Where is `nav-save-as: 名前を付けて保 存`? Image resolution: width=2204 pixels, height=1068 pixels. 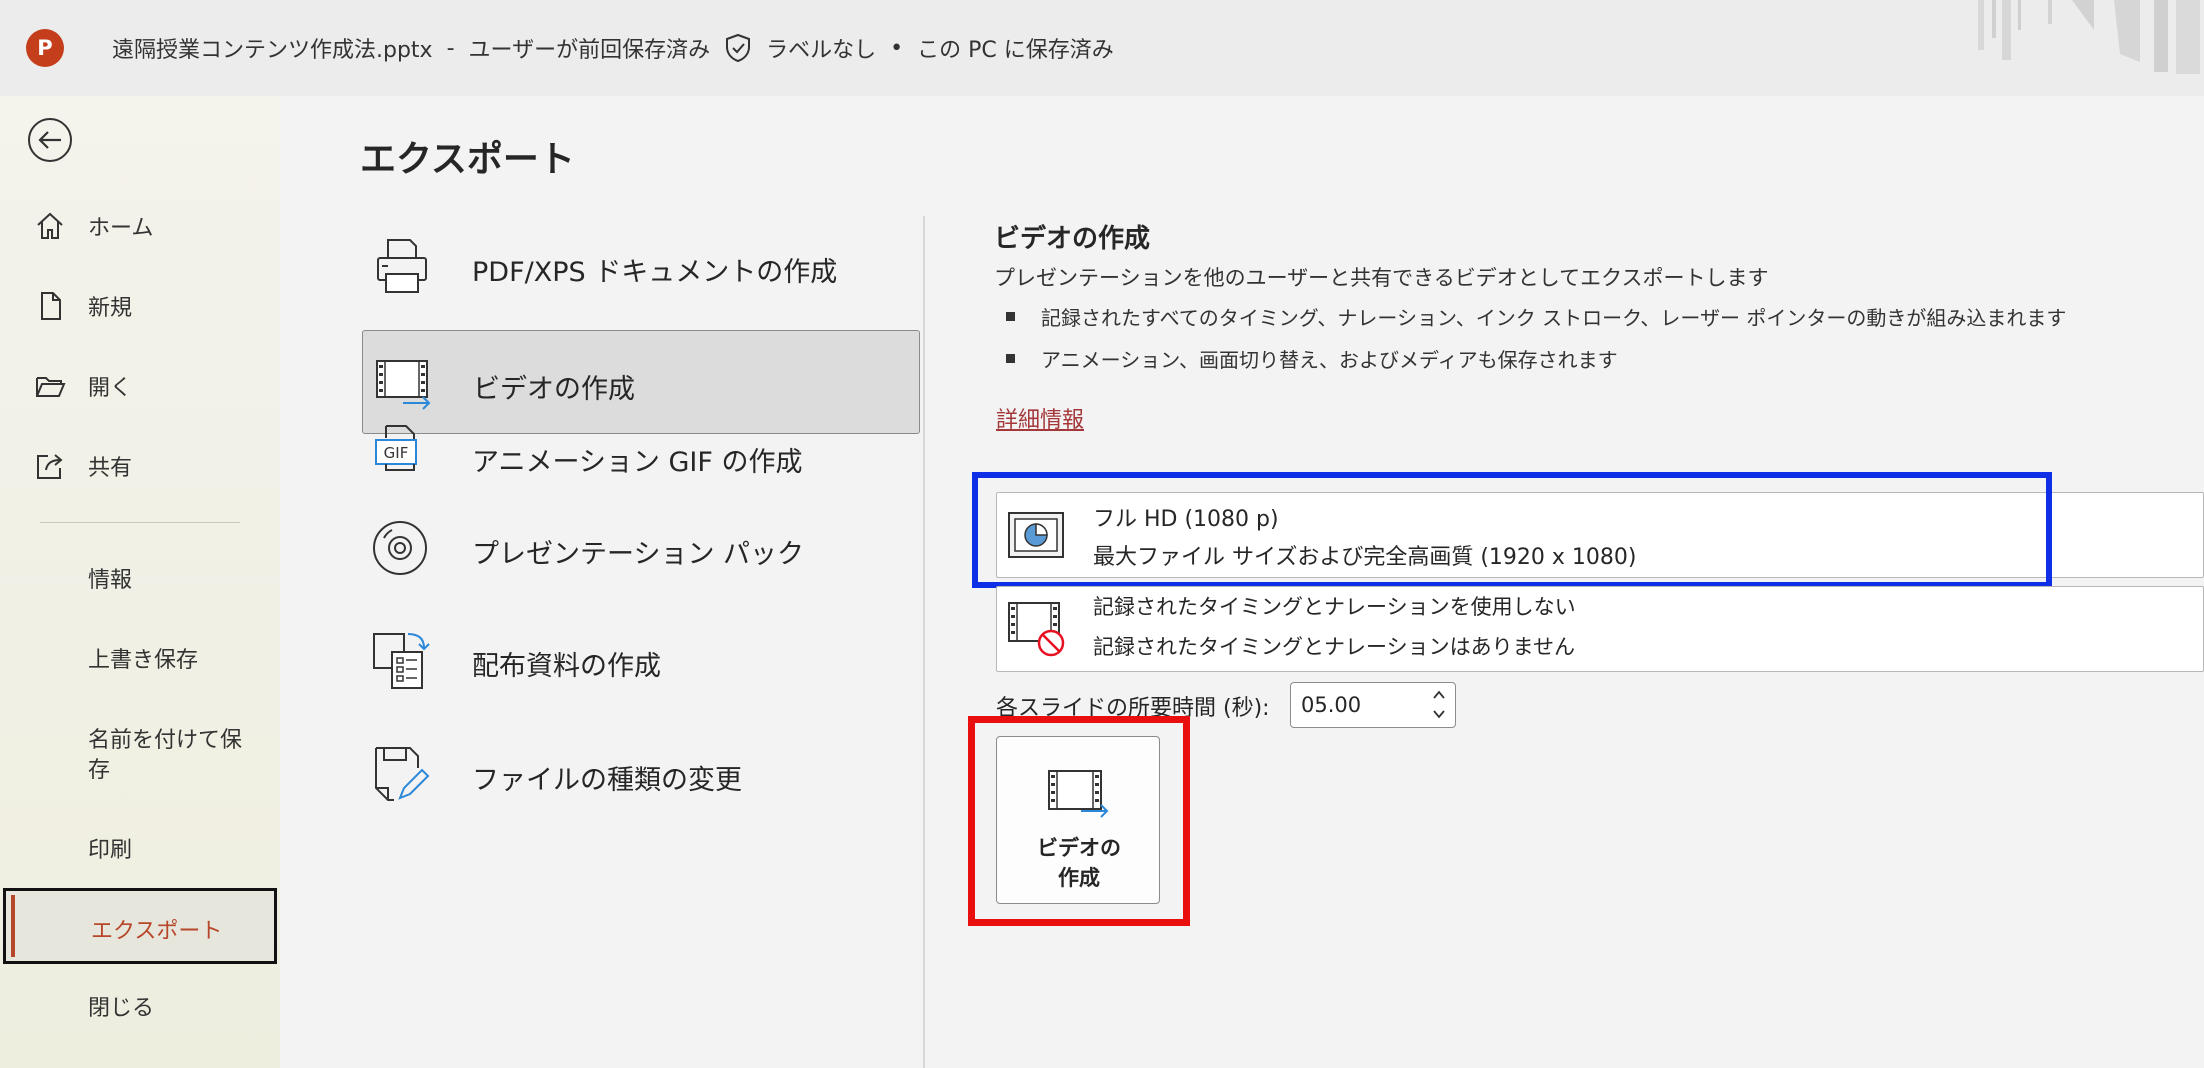 nav-save-as: 名前を付けて保 存 is located at coordinates (140, 757).